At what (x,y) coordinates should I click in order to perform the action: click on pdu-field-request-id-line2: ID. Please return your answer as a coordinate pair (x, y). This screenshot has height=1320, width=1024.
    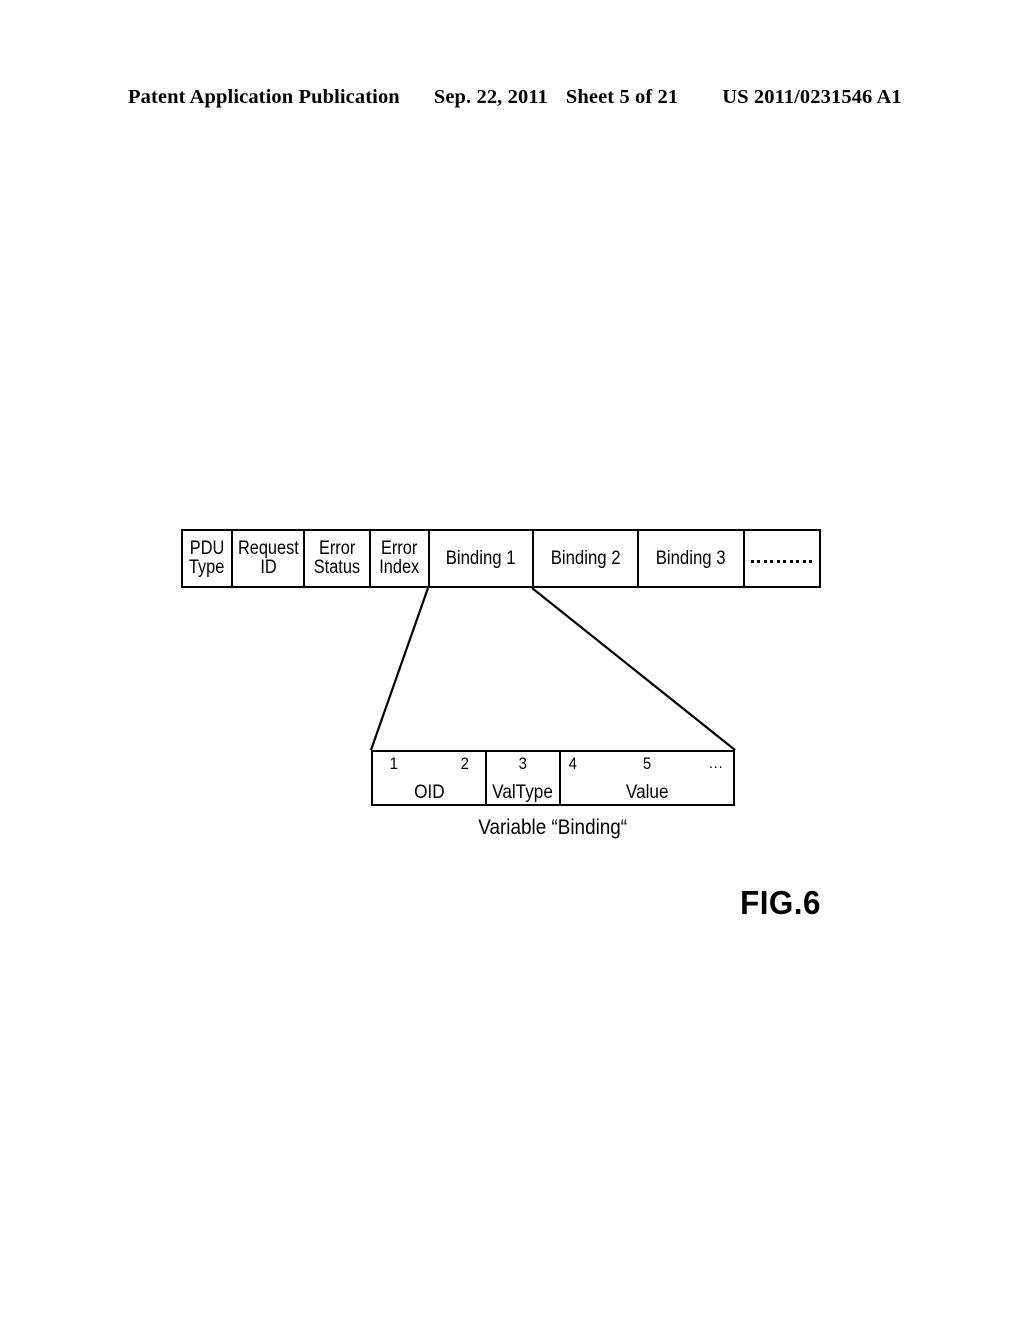
    Looking at the image, I should click on (268, 567).